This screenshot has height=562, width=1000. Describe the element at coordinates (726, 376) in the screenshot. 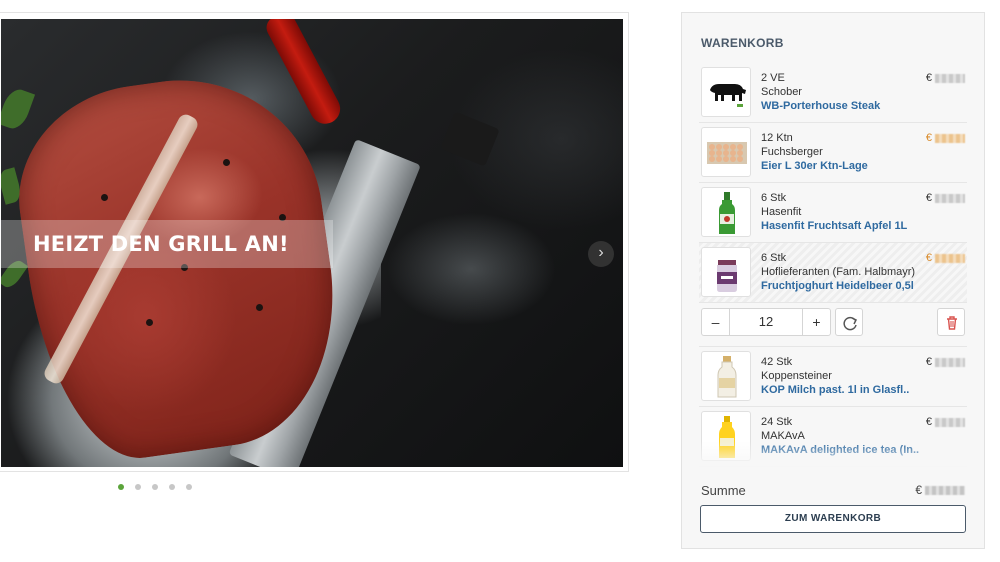

I see `milk-bottle-thumbnail` at that location.